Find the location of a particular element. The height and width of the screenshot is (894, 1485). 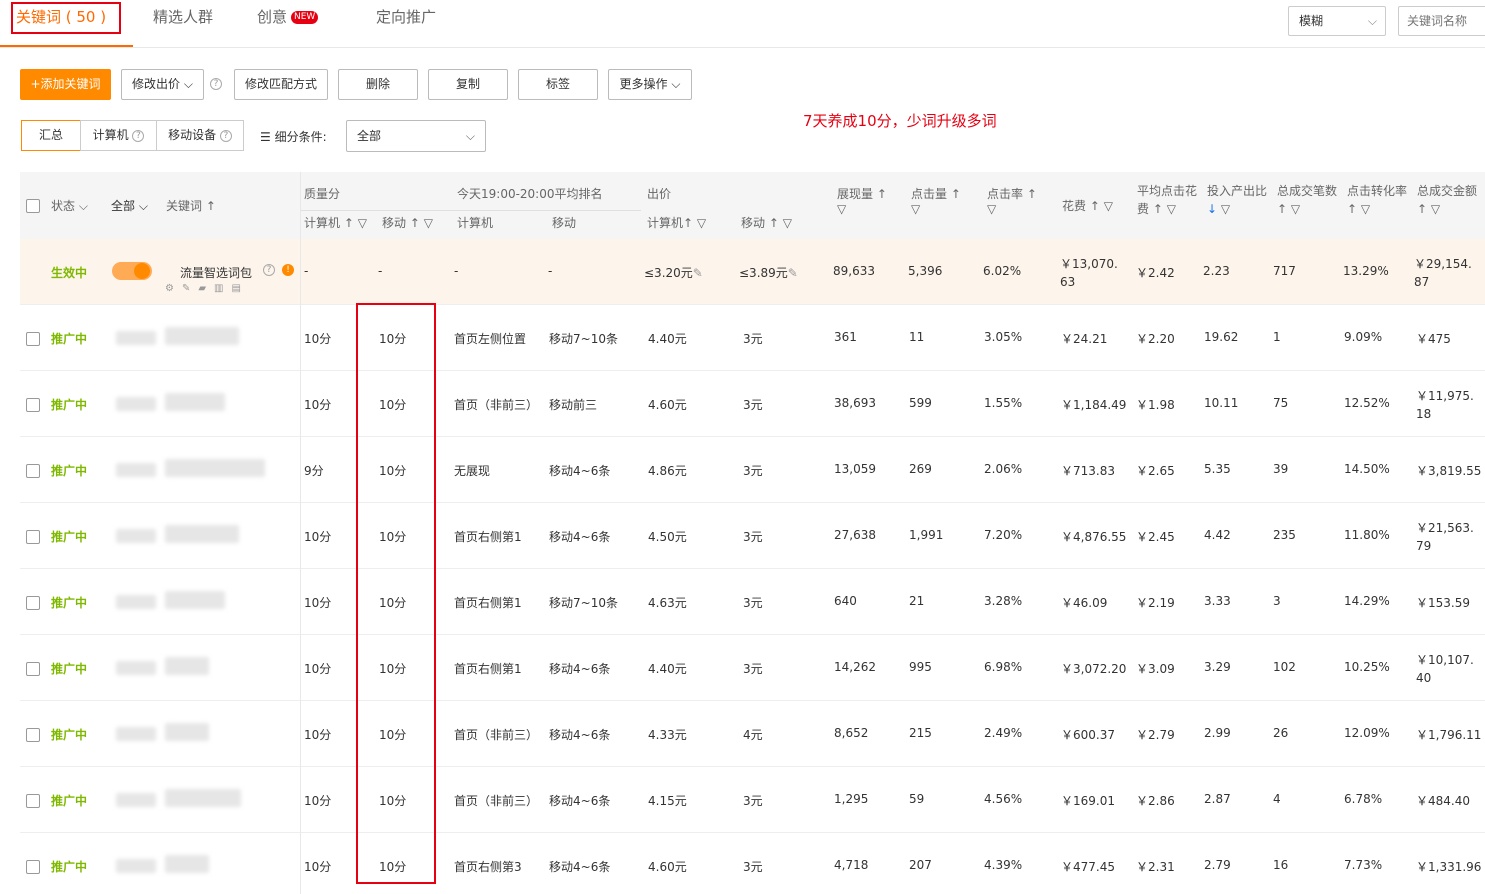

select-all-checkbox is located at coordinates (33, 206).